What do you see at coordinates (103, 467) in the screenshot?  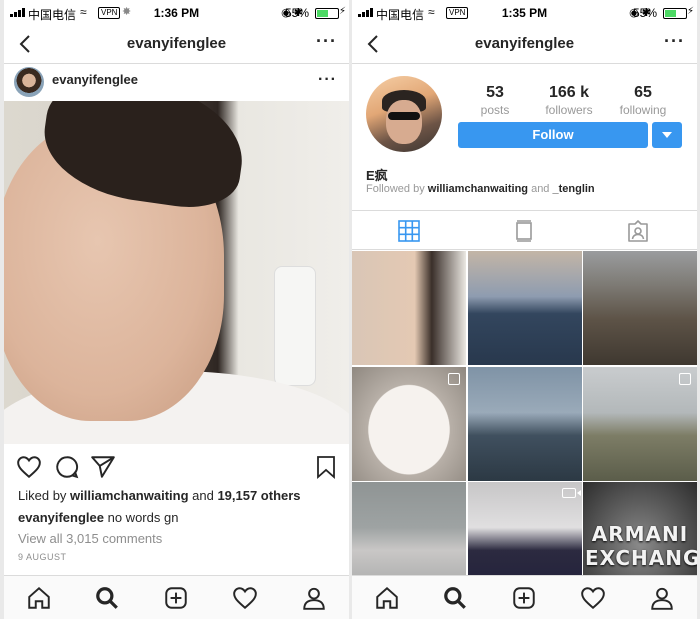 I see `share-icon` at bounding box center [103, 467].